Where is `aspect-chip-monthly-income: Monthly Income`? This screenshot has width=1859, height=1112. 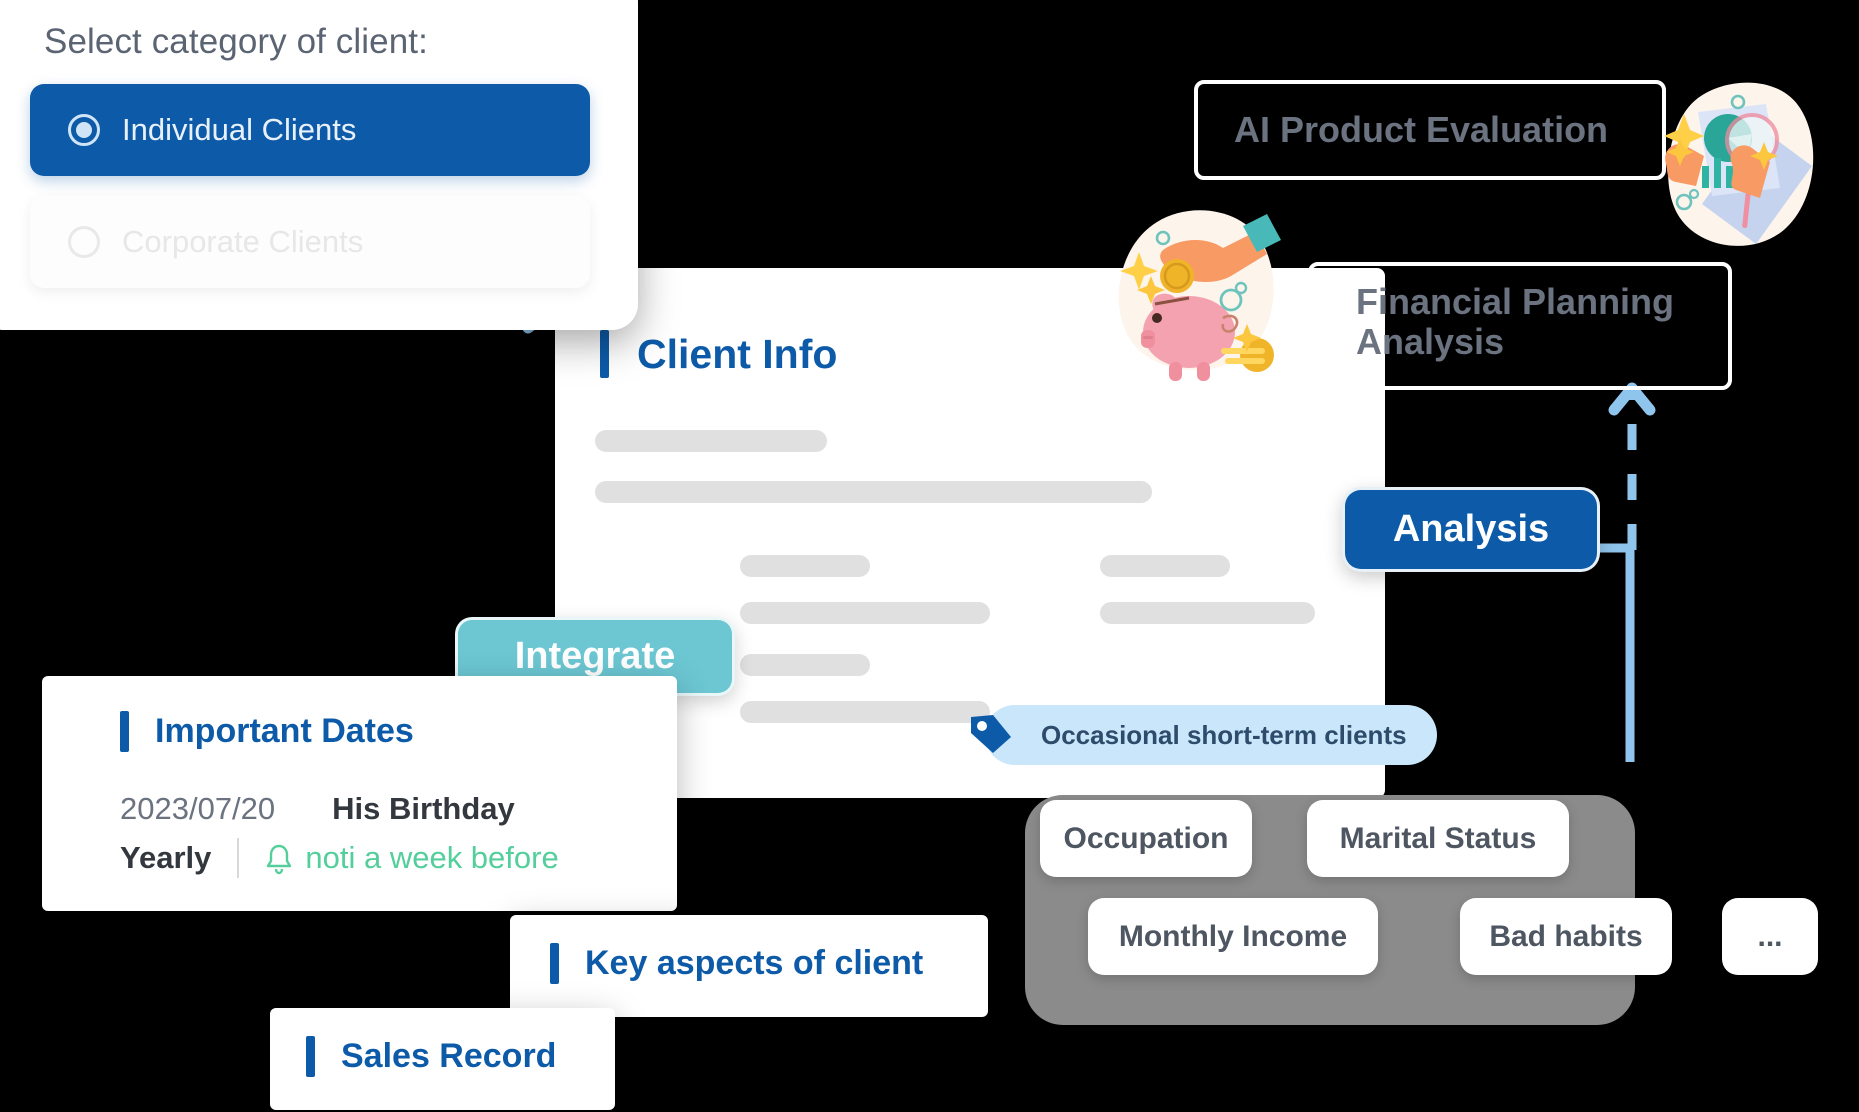 aspect-chip-monthly-income: Monthly Income is located at coordinates (1233, 936).